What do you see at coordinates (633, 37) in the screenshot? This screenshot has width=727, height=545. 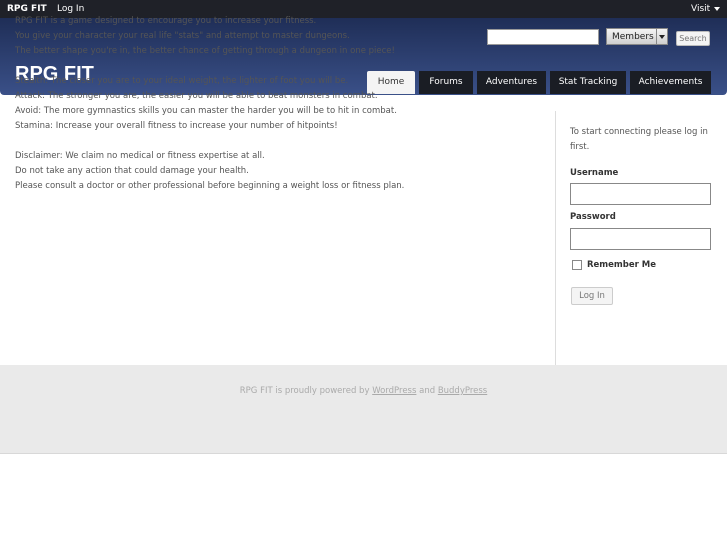 I see `search-scope-label: Members` at bounding box center [633, 37].